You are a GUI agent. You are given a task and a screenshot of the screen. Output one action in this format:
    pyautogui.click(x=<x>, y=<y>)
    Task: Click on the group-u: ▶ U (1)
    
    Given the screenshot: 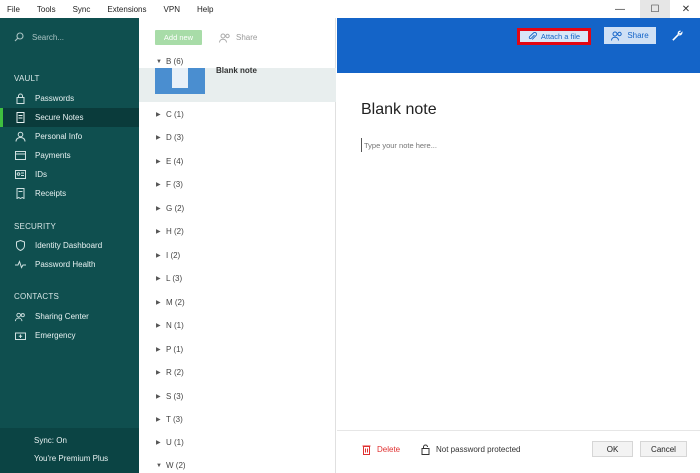 What is the action you would take?
    pyautogui.click(x=170, y=442)
    